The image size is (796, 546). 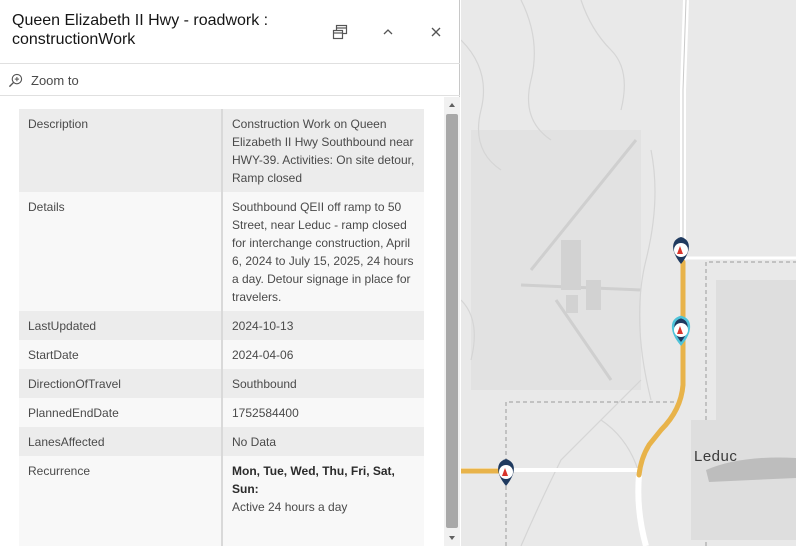 I want to click on dock-icon, so click(x=340, y=32).